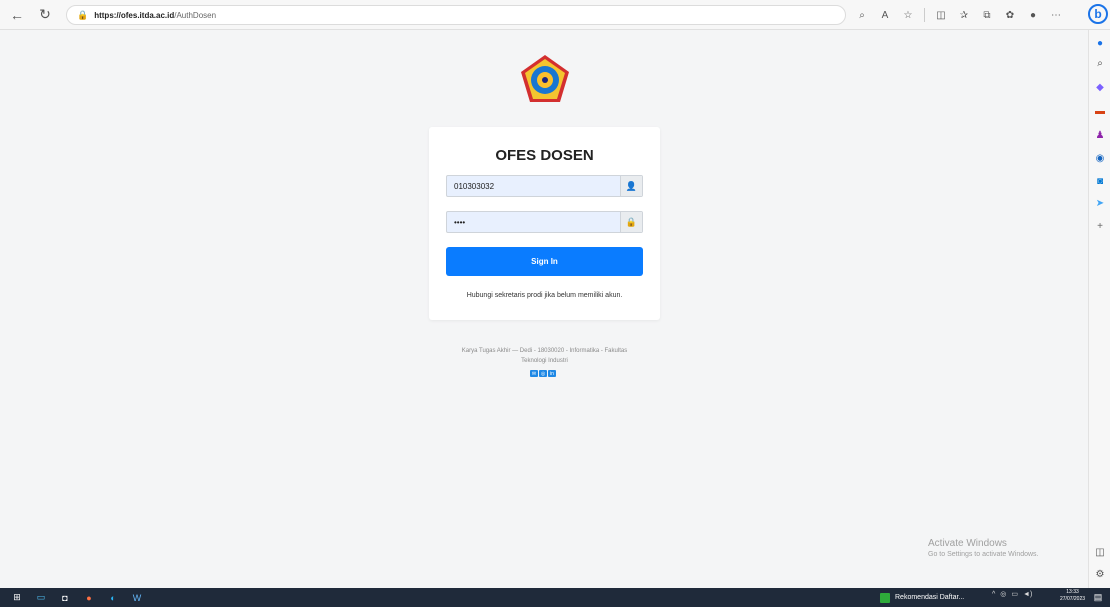 The width and height of the screenshot is (1110, 607). I want to click on windows-start-icon: ⊞, so click(17, 598).